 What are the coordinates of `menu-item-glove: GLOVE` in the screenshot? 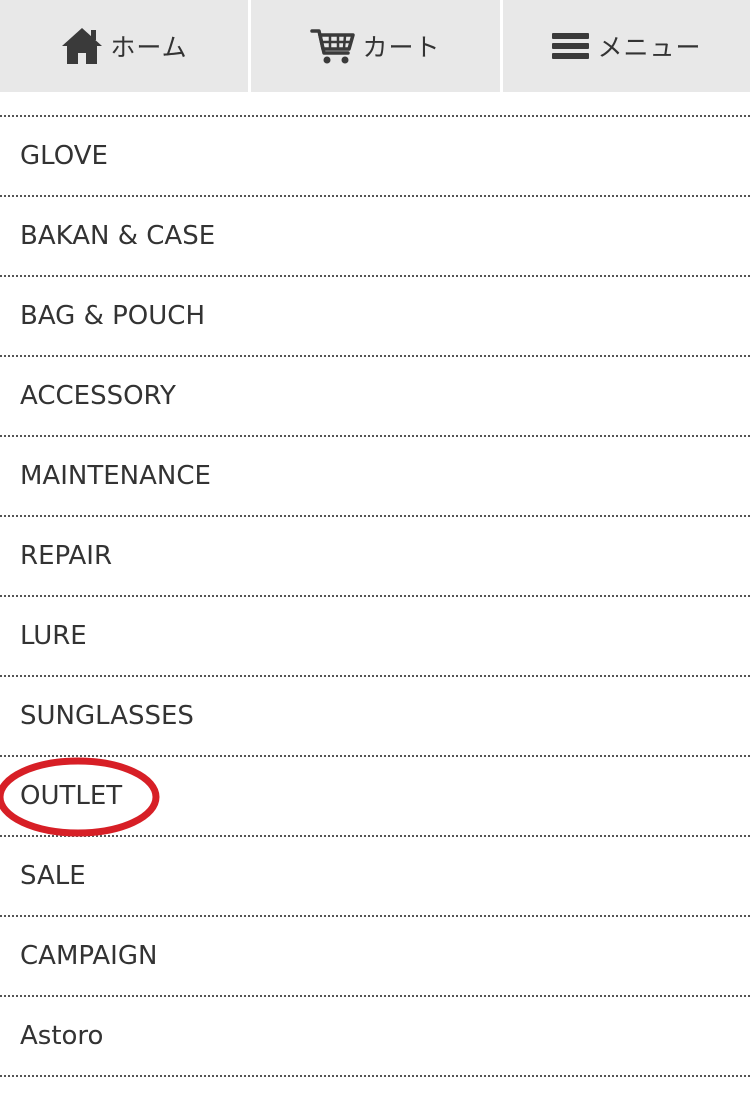 It's located at (375, 157).